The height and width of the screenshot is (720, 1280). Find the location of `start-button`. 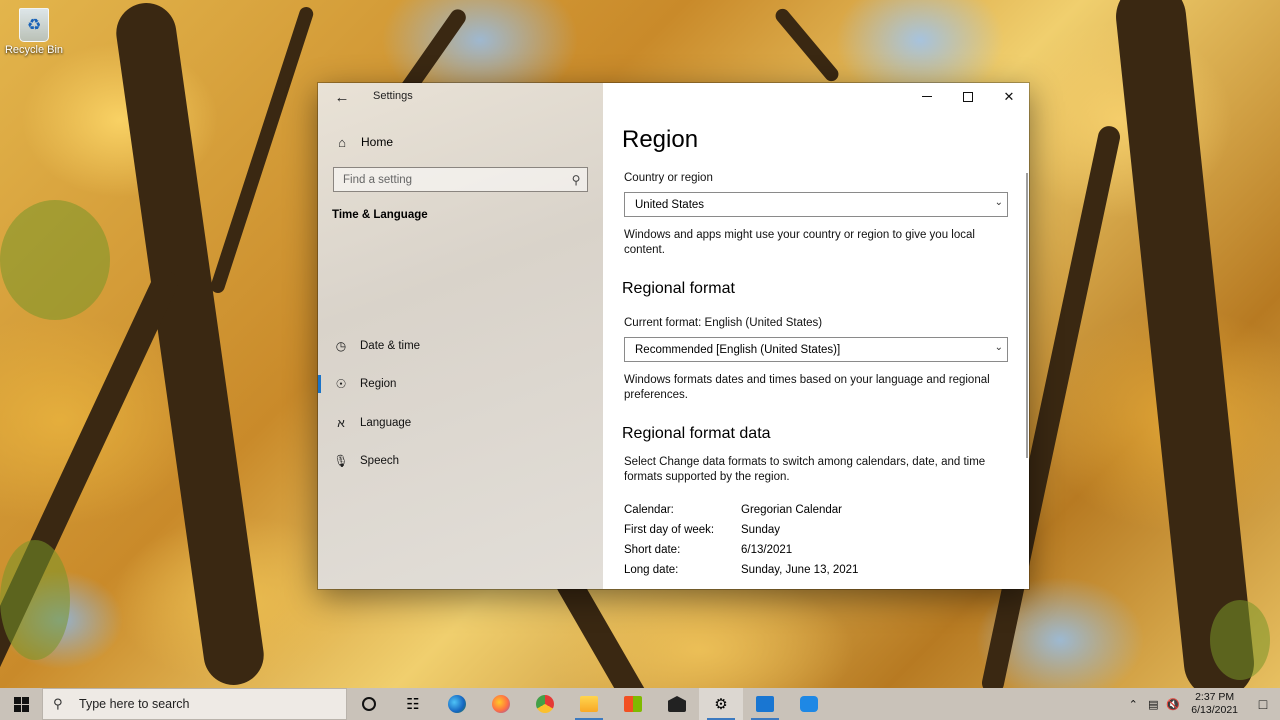

start-button is located at coordinates (21, 704).